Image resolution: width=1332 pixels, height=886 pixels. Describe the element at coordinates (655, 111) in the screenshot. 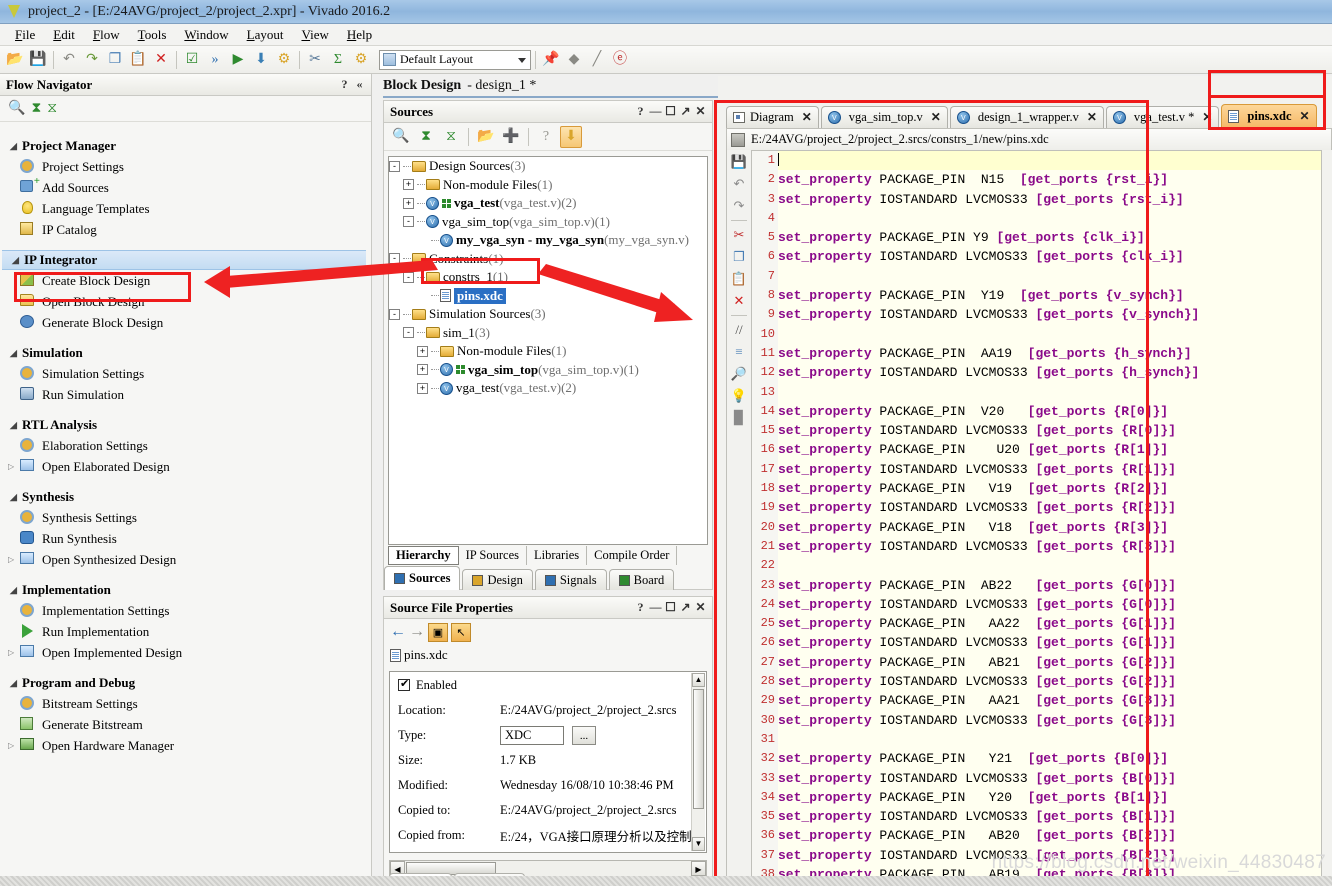

I see `minimize-icon: —` at that location.